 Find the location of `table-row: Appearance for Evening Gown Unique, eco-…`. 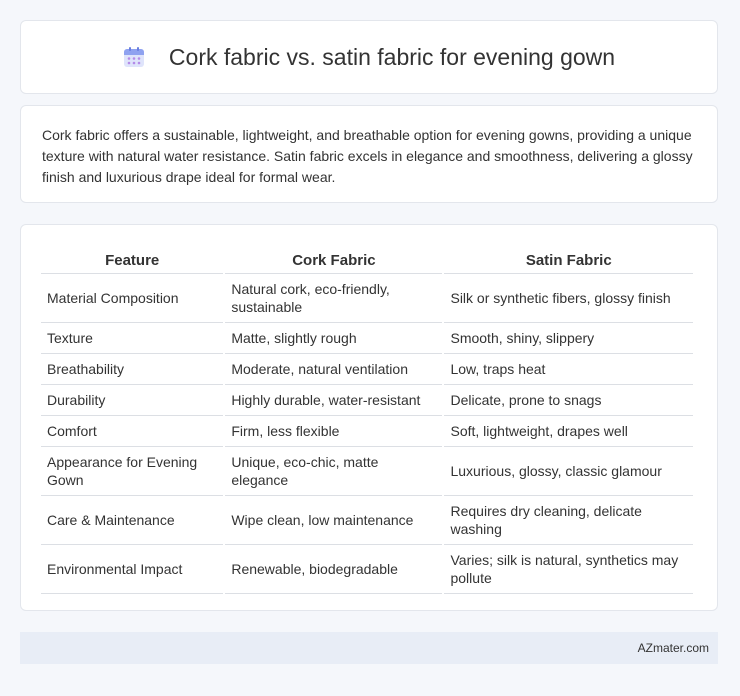

table-row: Appearance for Evening Gown Unique, eco-… is located at coordinates (367, 471).